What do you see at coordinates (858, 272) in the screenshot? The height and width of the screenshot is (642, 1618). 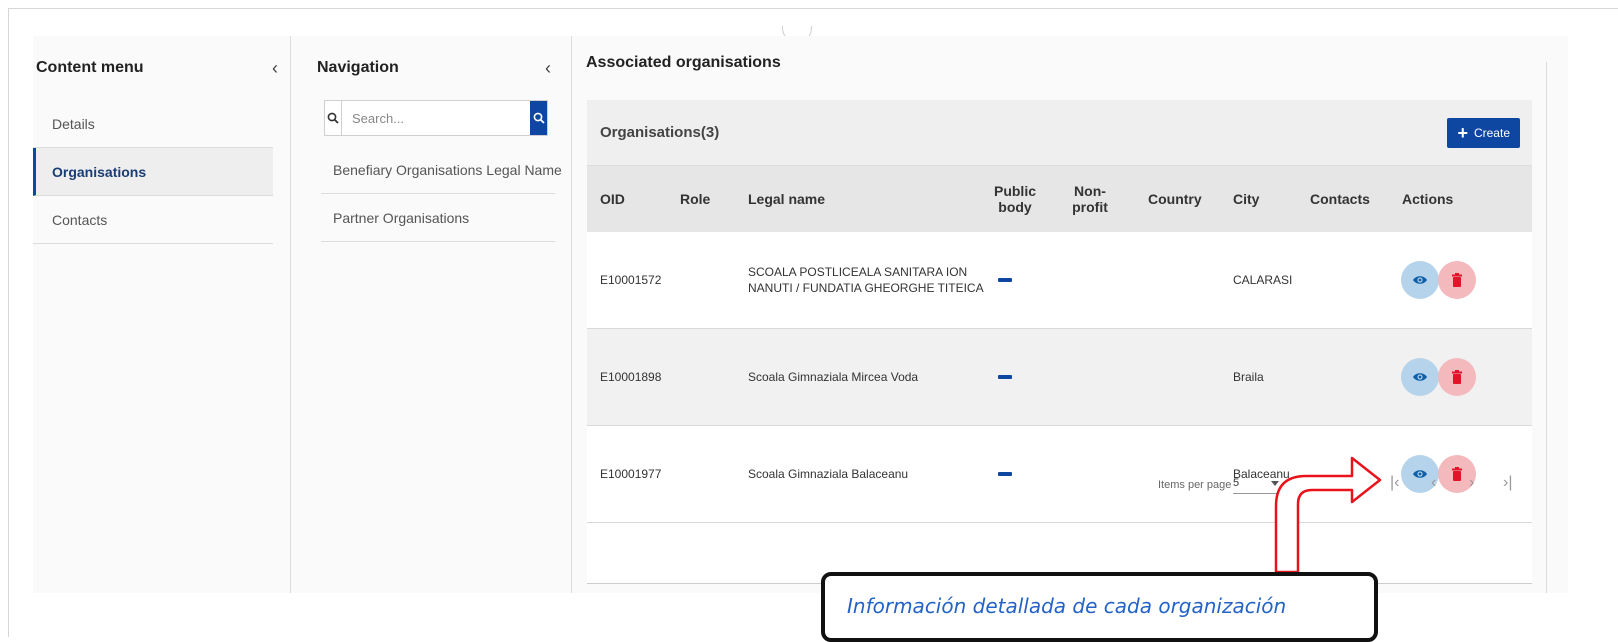 I see `legal-name-line1: SCOALA POSTLICEALA SANITARA ION` at bounding box center [858, 272].